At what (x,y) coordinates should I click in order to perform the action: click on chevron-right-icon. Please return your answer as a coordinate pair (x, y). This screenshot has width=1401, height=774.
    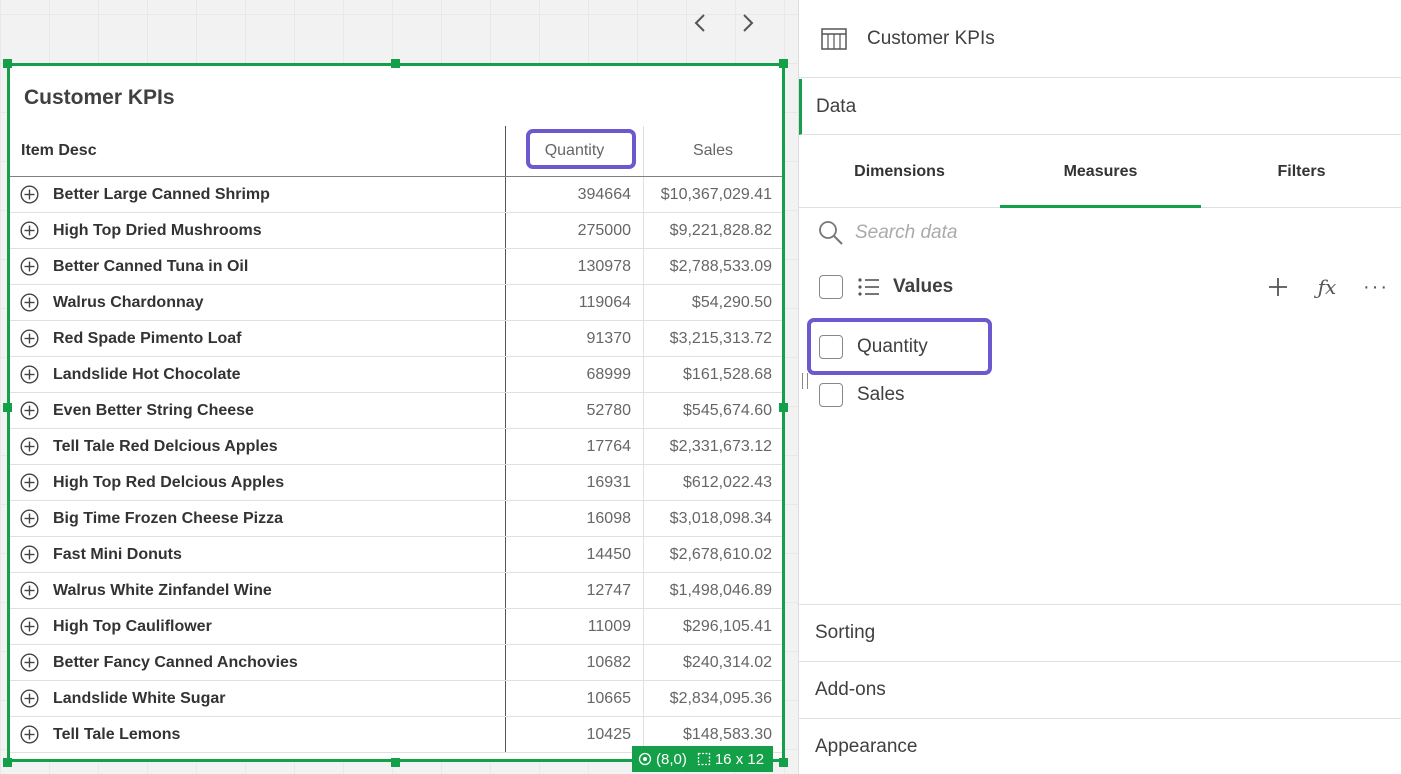
    Looking at the image, I should click on (748, 23).